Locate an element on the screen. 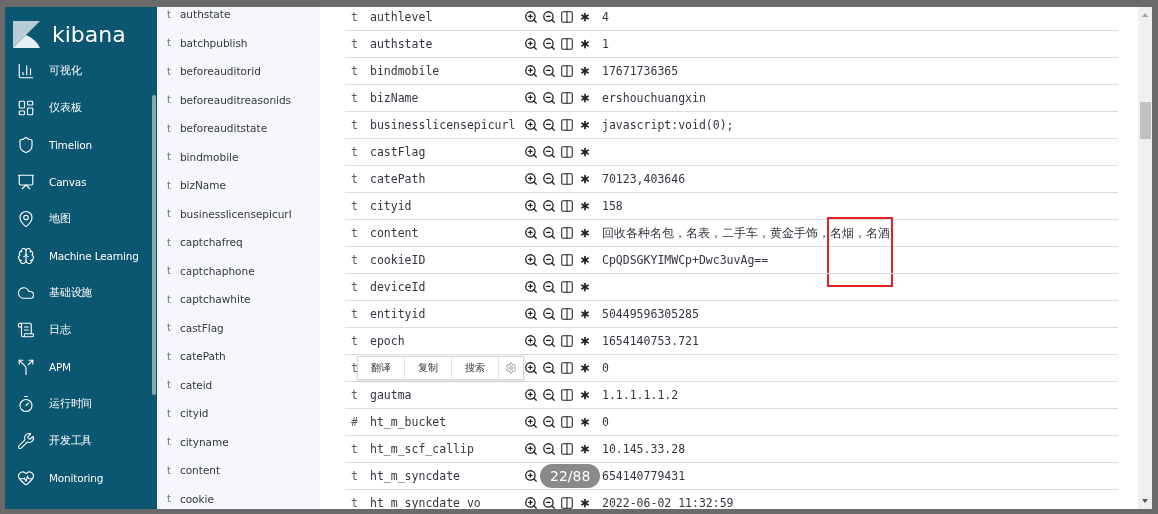  field-name: captchawhite is located at coordinates (215, 299).